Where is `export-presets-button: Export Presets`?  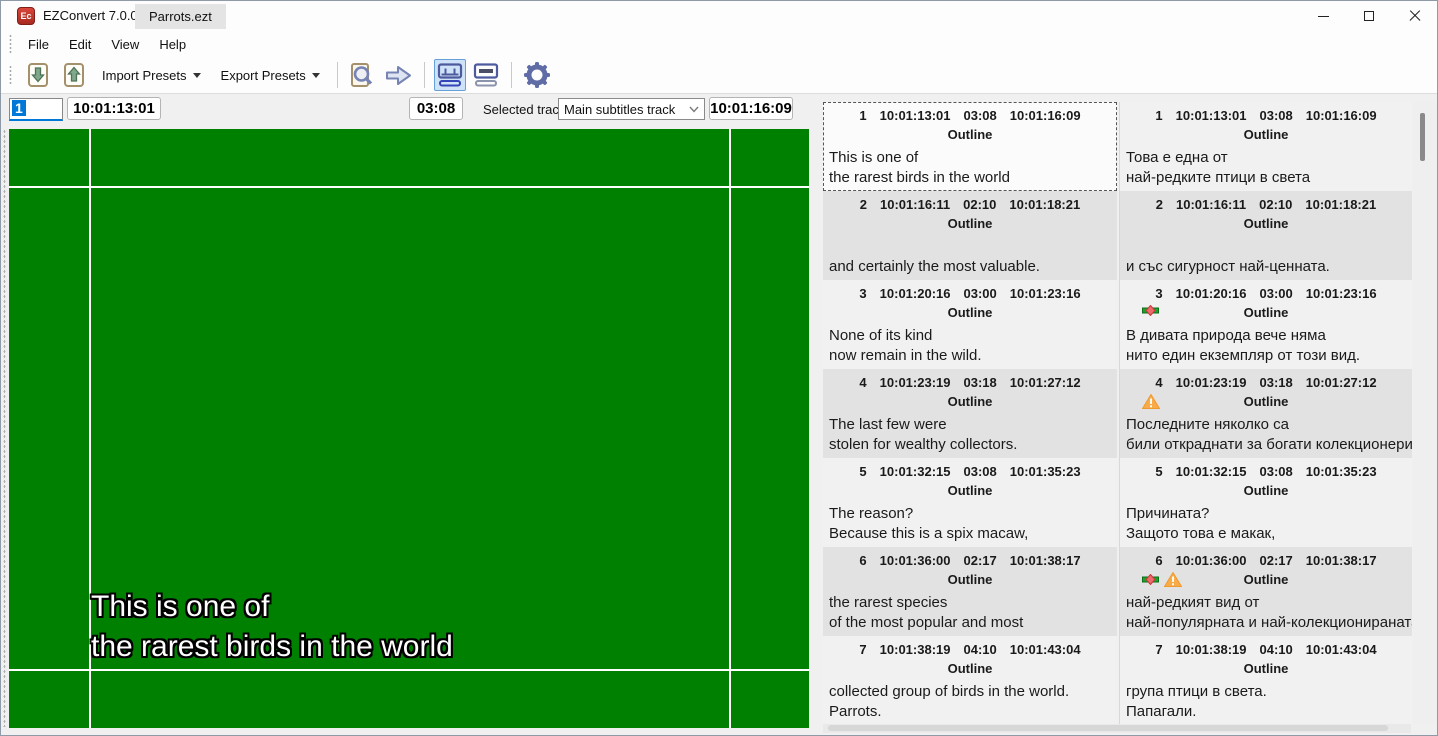 export-presets-button: Export Presets is located at coordinates (270, 75).